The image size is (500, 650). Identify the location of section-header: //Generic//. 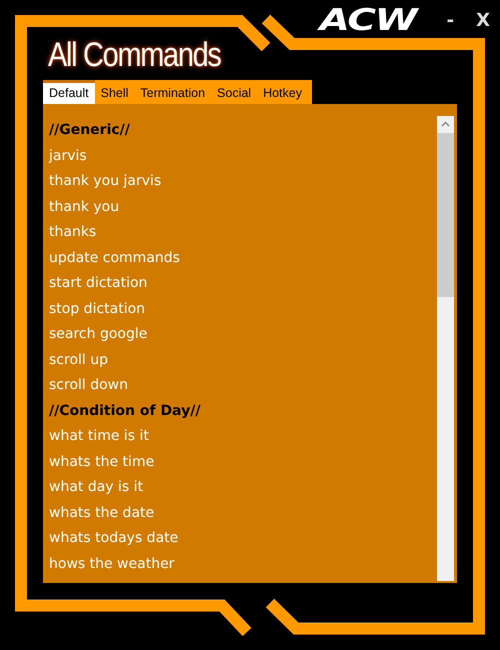
(89, 130).